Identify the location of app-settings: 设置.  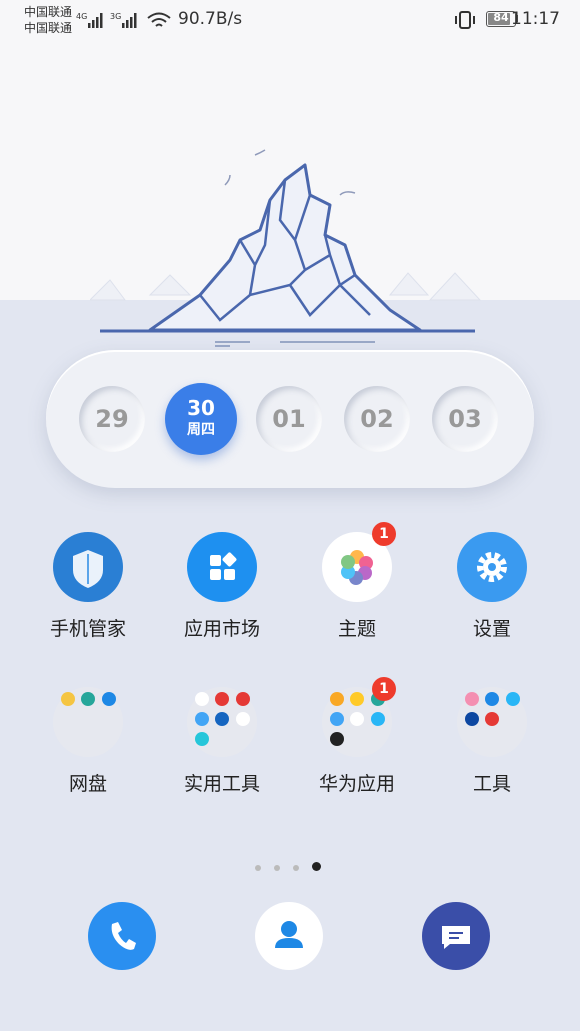
(492, 586).